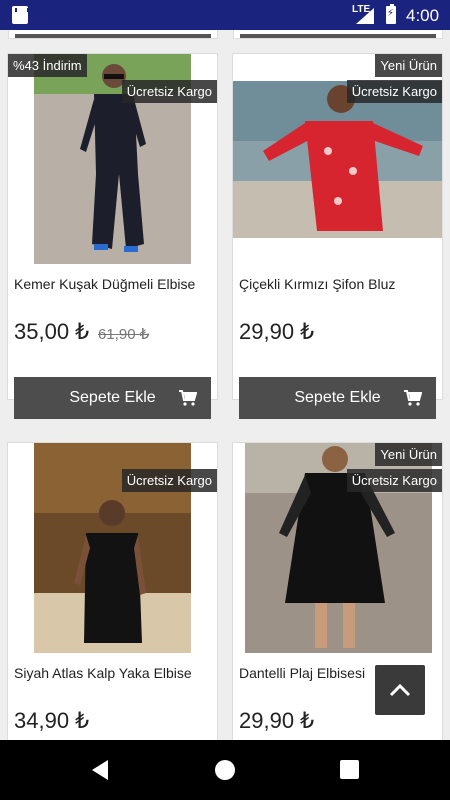 Image resolution: width=450 pixels, height=800 pixels. What do you see at coordinates (104, 284) in the screenshot?
I see `product-name: Kemer Kuşak Düğmeli Elbise` at bounding box center [104, 284].